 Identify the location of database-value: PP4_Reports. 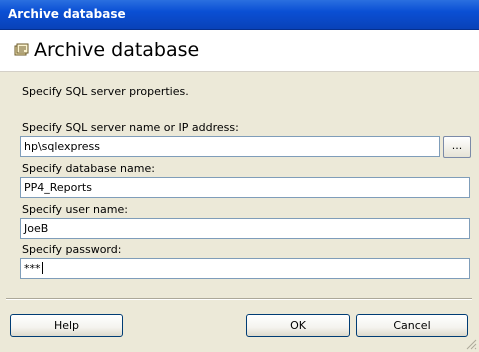
(58, 187).